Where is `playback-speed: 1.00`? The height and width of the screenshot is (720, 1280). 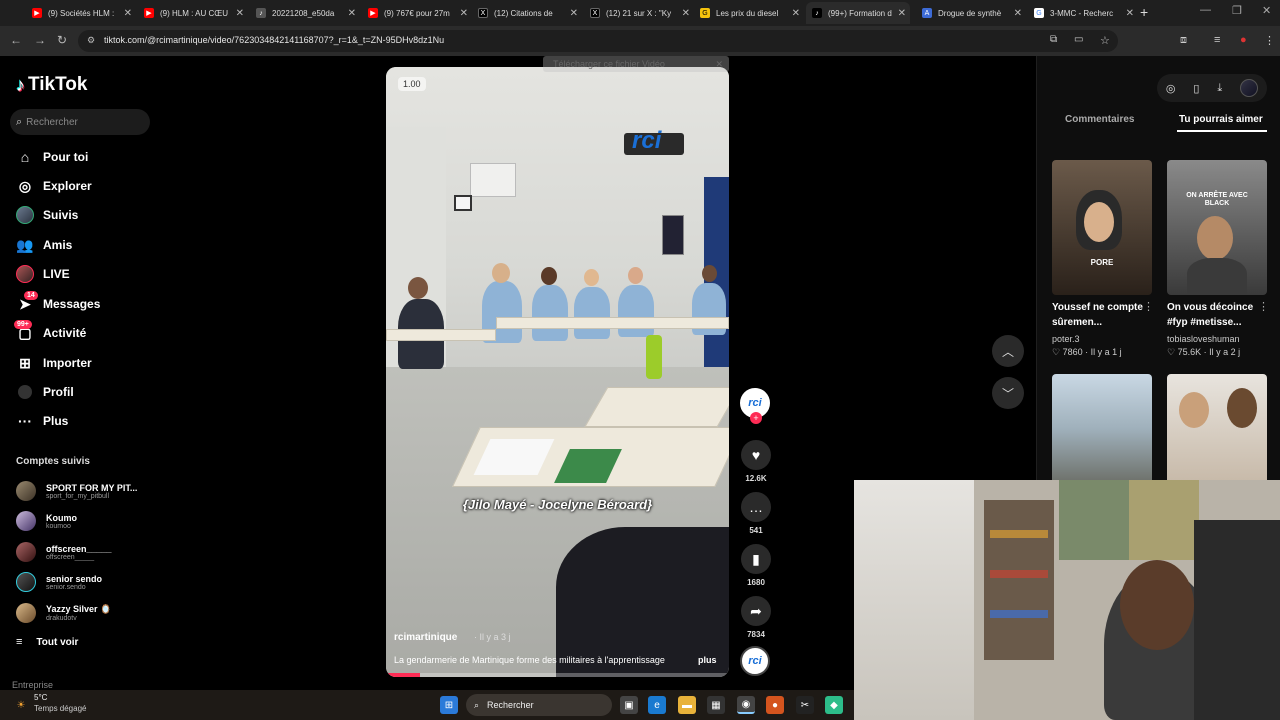 playback-speed: 1.00 is located at coordinates (412, 84).